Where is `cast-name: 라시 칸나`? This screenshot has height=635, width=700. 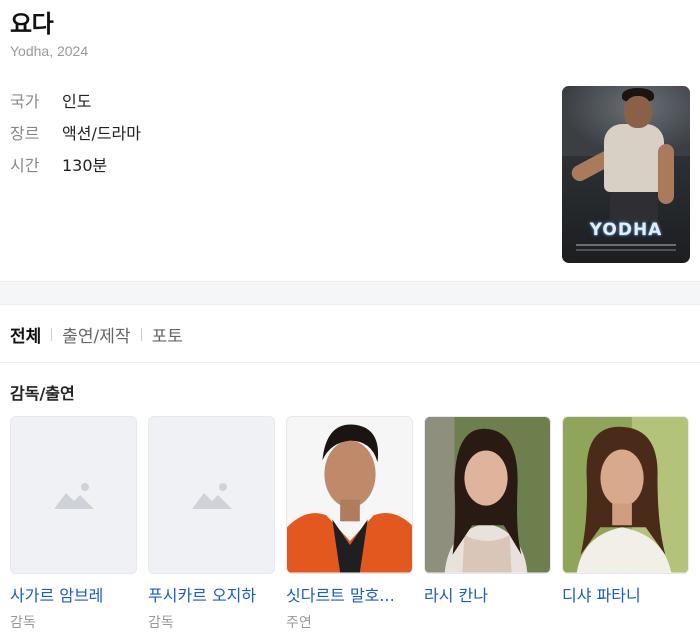
cast-name: 라시 칸나 is located at coordinates (488, 594).